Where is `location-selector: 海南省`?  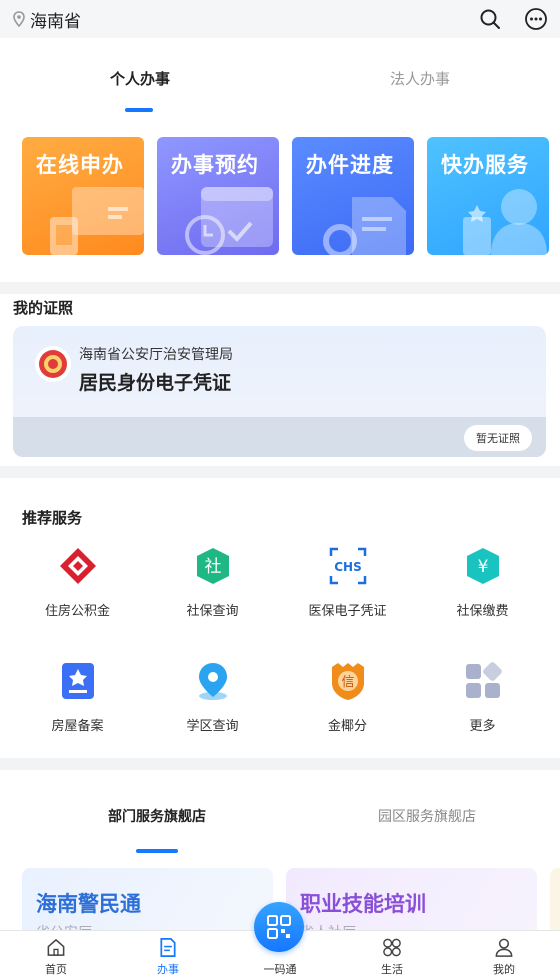
location-selector: 海南省 is located at coordinates (46, 19).